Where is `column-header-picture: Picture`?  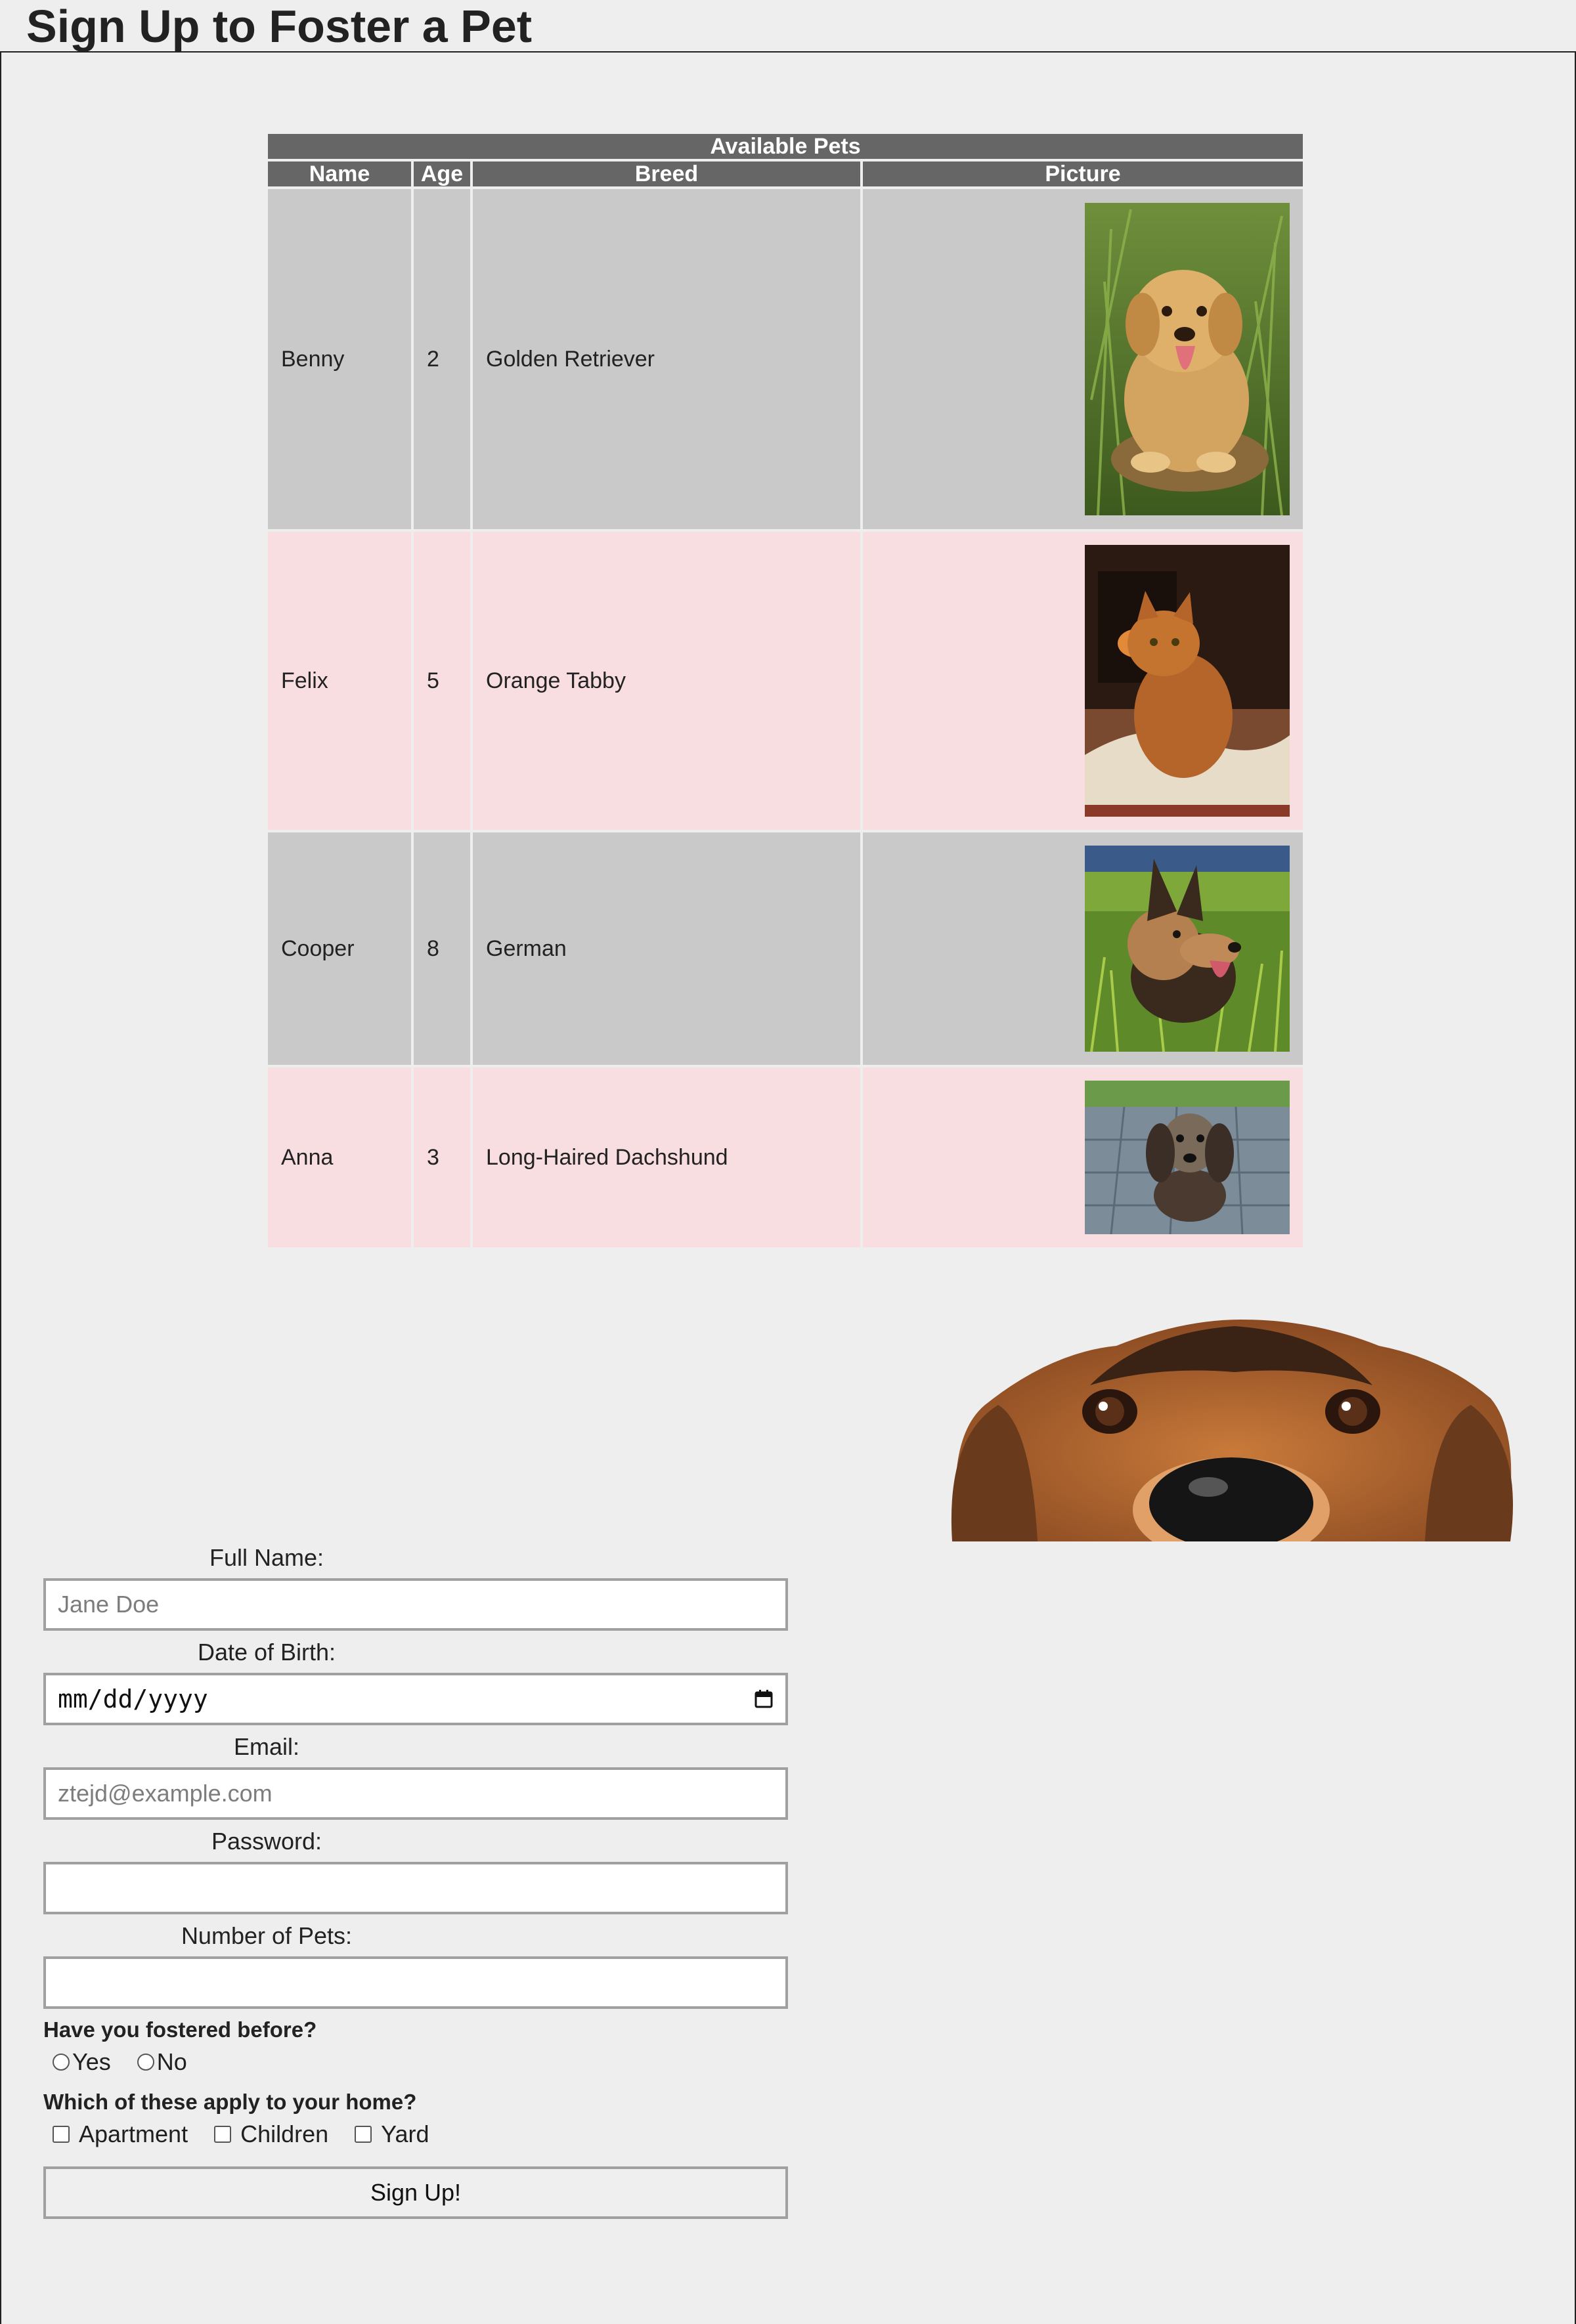
column-header-picture: Picture is located at coordinates (1083, 174).